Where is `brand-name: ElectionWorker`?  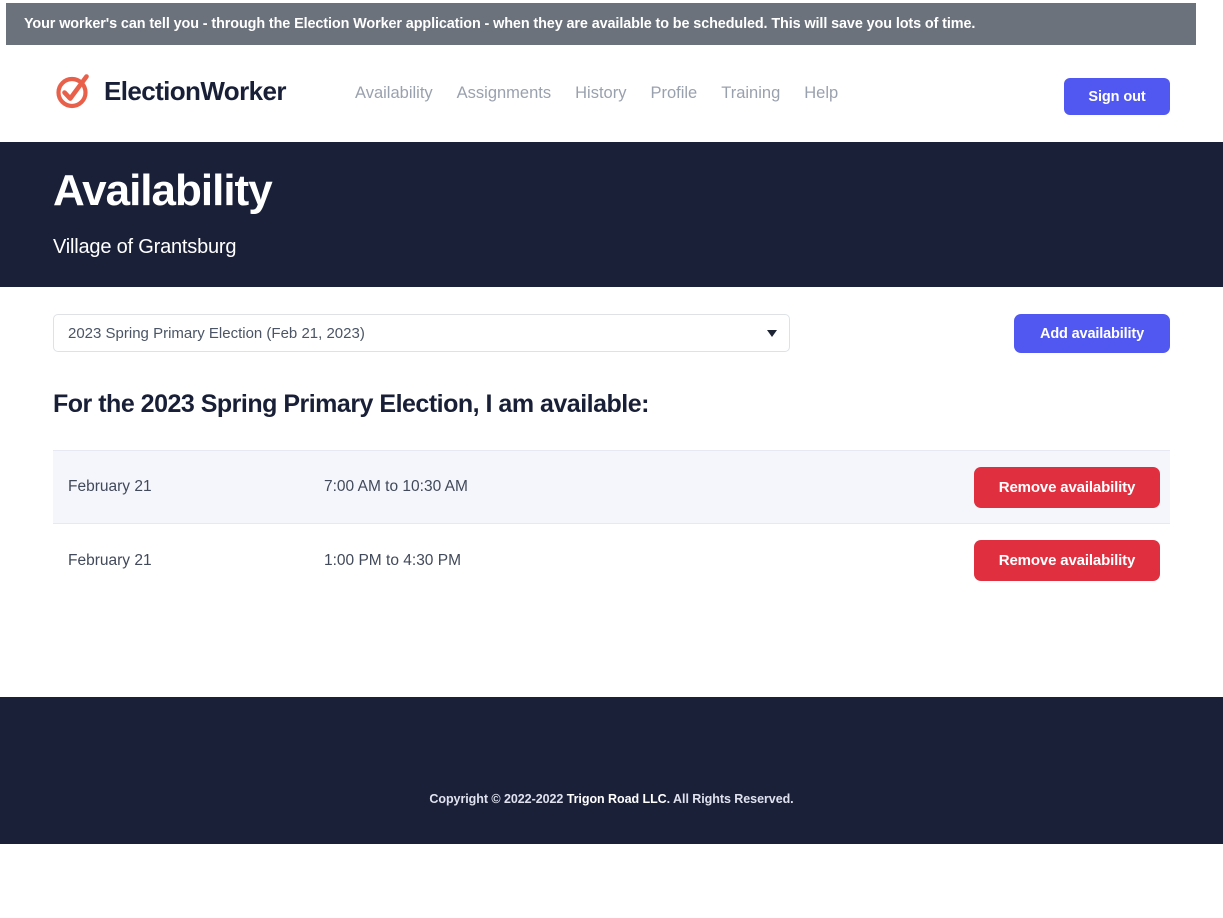 brand-name: ElectionWorker is located at coordinates (195, 91).